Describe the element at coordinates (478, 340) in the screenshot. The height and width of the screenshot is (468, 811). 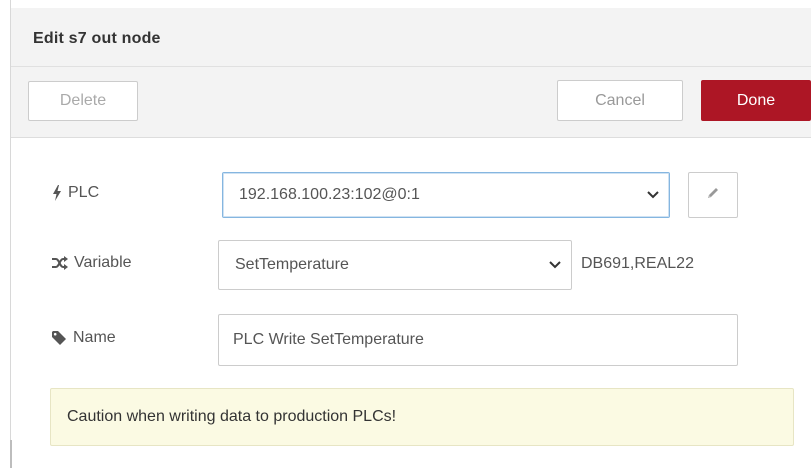
I see `name-input` at that location.